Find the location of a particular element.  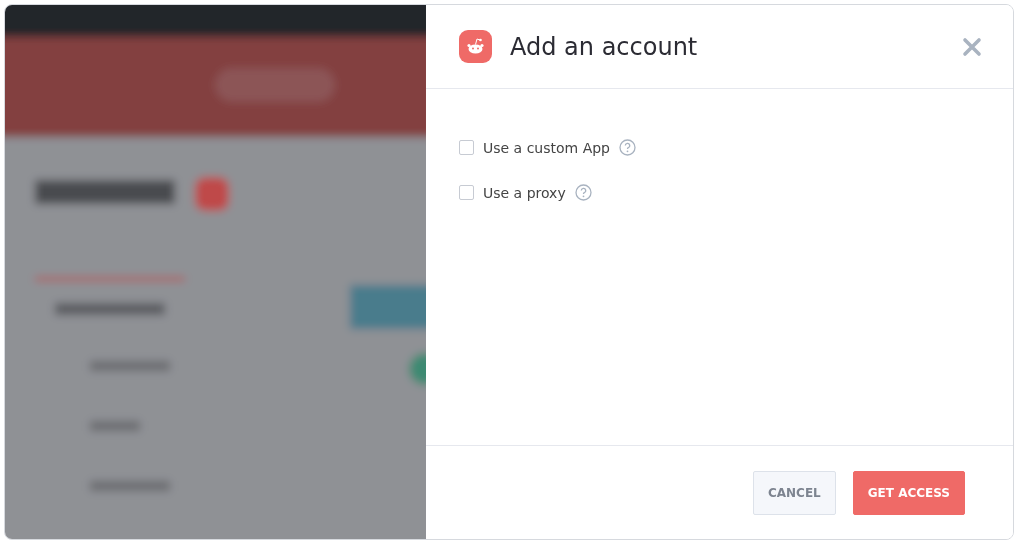

close-icon is located at coordinates (972, 46).